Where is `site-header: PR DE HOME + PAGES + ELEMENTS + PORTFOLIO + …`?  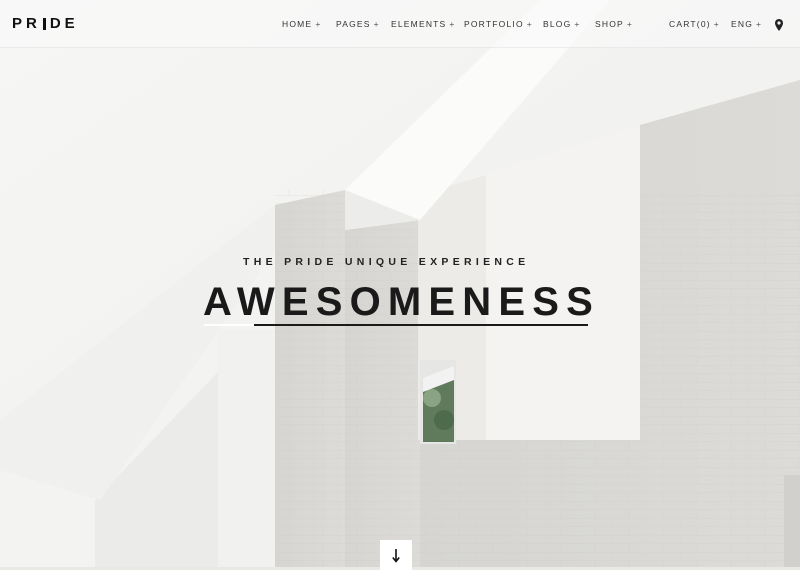 site-header: PR DE HOME + PAGES + ELEMENTS + PORTFOLIO + … is located at coordinates (400, 24).